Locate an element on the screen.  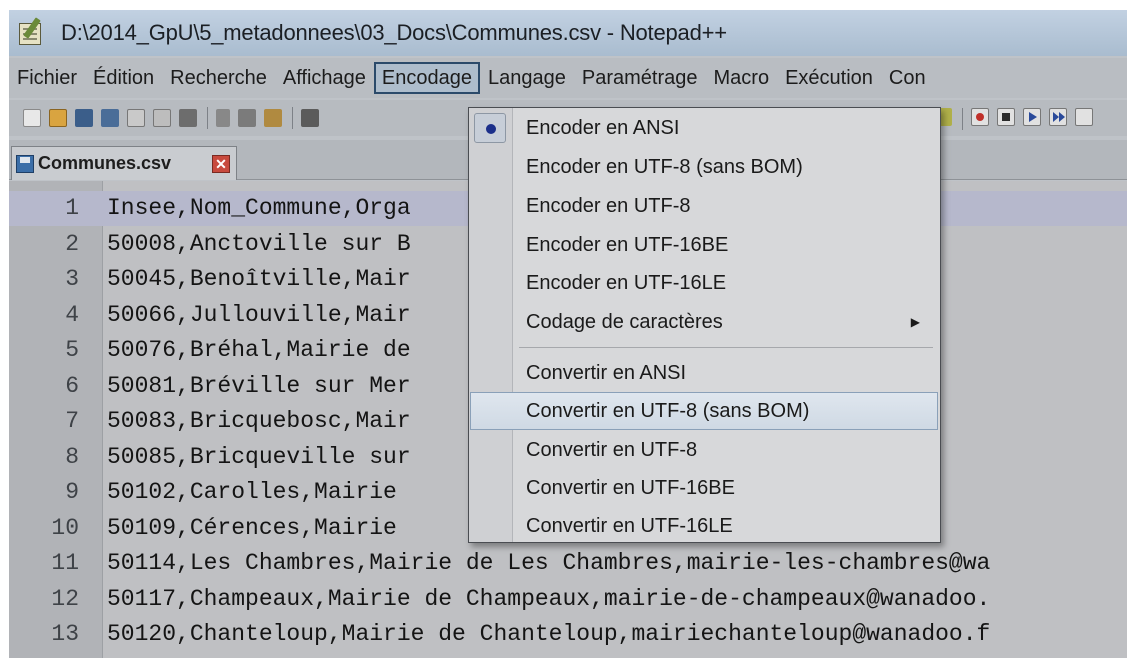
menu-item-convertir-ansi: Convertir en ANSI is located at coordinates (704, 373).